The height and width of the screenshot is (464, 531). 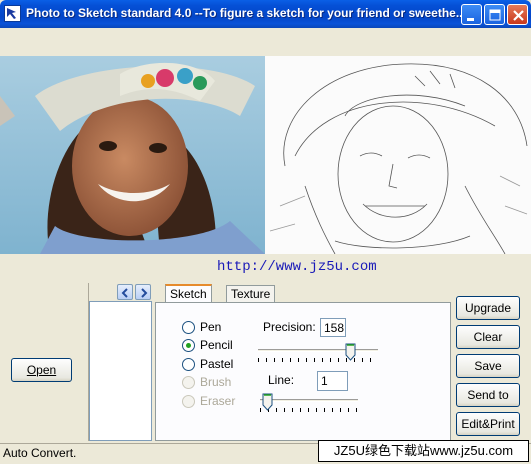 What do you see at coordinates (251, 294) in the screenshot?
I see `tab-texture: Texture` at bounding box center [251, 294].